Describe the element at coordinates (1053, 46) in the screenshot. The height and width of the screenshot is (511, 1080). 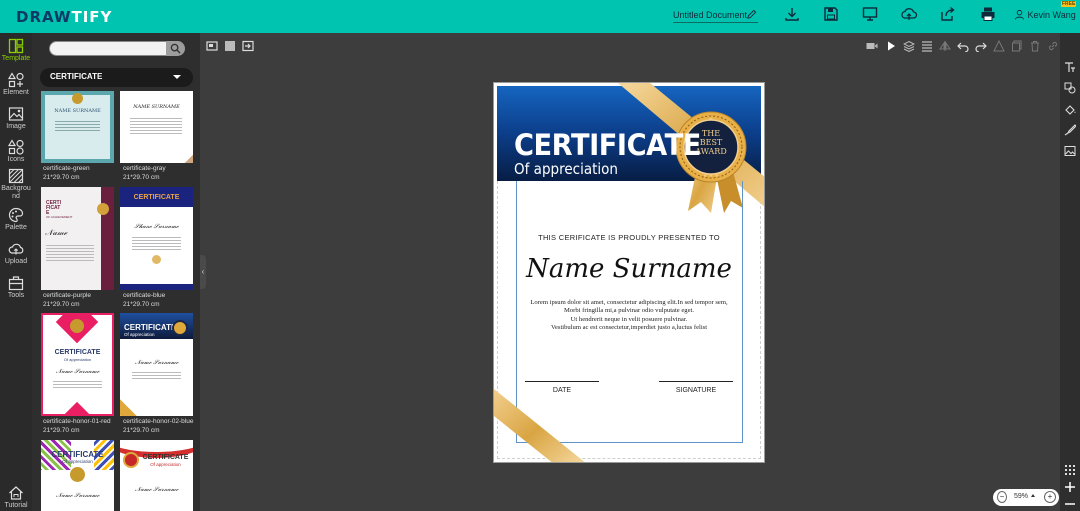
I see `link-icon` at that location.